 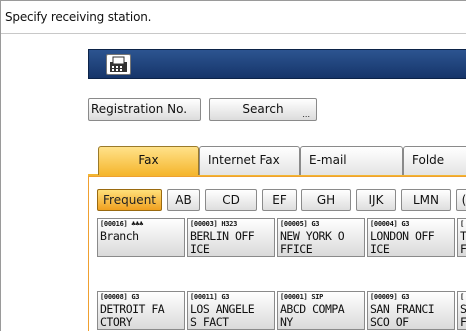 I want to click on entry-code: [00008] G3, so click(x=119, y=297).